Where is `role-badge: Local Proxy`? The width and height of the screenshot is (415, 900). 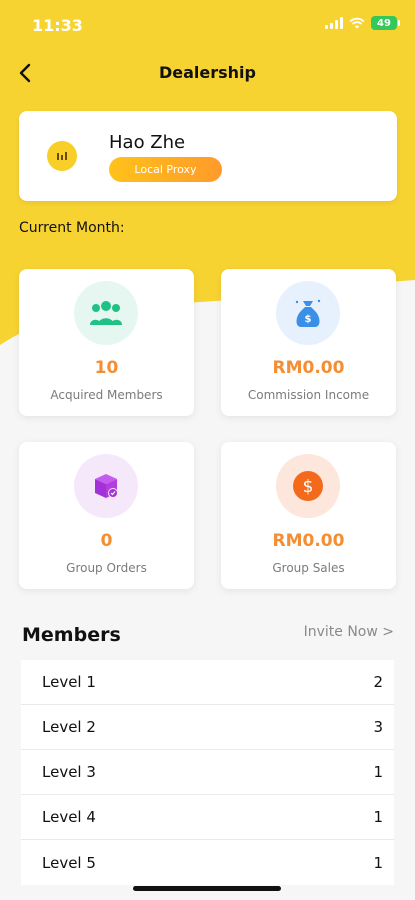
role-badge: Local Proxy is located at coordinates (165, 169).